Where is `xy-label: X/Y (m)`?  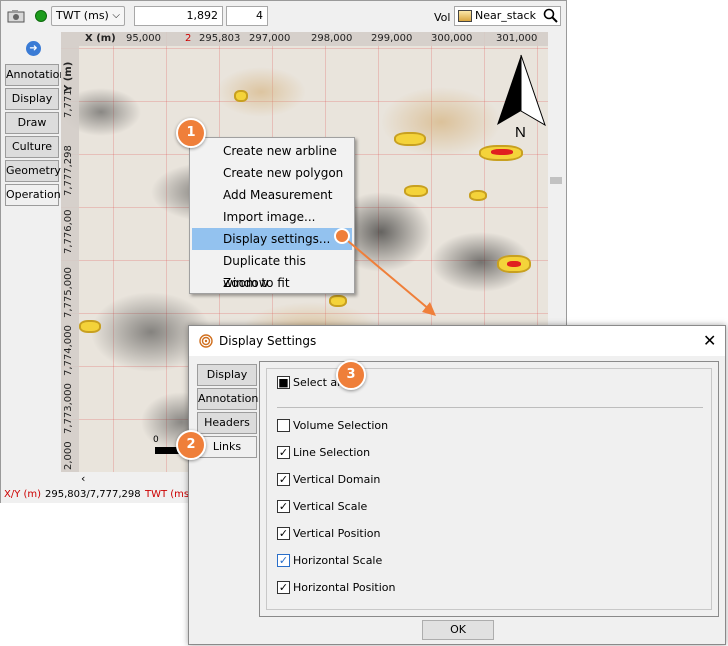
xy-label: X/Y (m) is located at coordinates (23, 494).